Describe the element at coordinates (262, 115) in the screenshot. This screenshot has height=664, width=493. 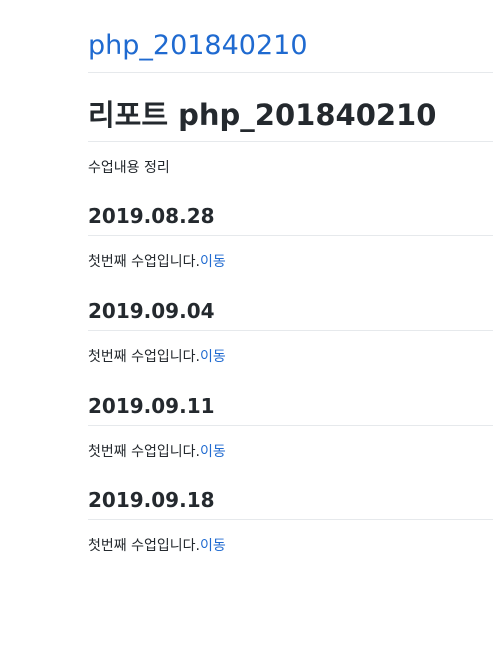
I see `page-title: 리포트 php_201840210` at that location.